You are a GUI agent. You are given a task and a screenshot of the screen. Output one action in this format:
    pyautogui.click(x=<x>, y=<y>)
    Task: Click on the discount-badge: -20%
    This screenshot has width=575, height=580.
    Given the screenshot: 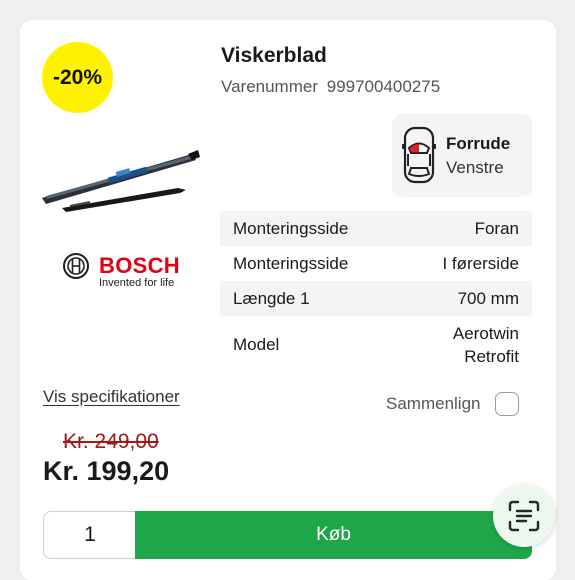 What is the action you would take?
    pyautogui.click(x=77, y=77)
    